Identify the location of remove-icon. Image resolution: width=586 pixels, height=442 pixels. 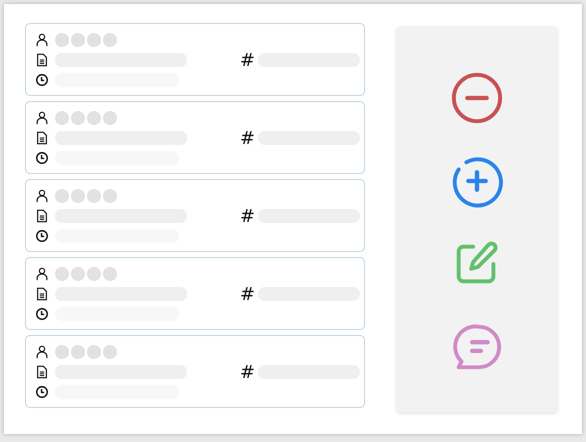
(477, 98).